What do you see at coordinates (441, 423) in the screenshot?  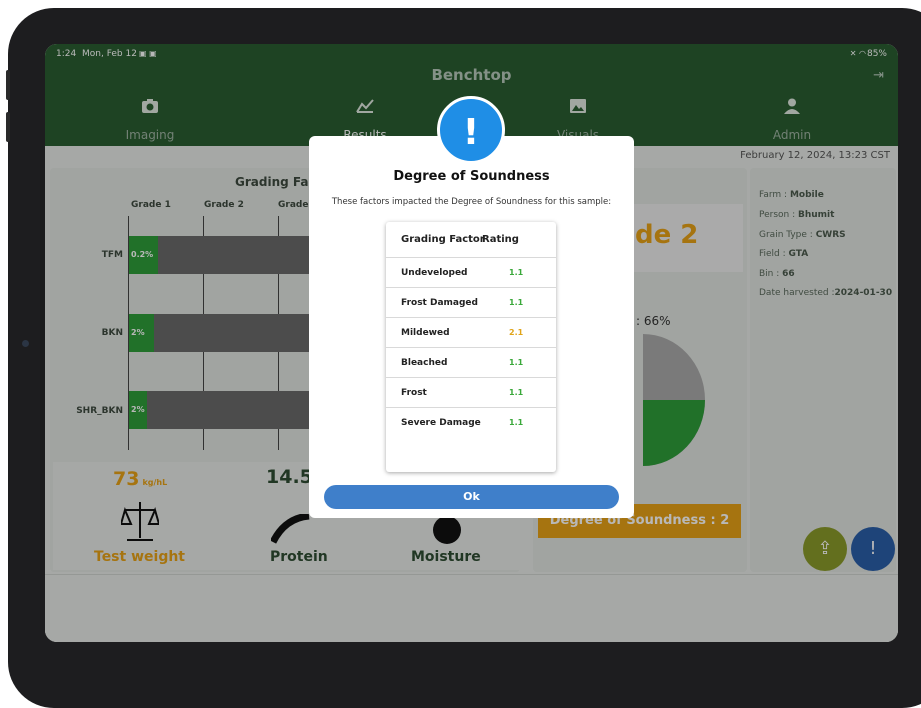 I see `factor-name: Severe Damage` at bounding box center [441, 423].